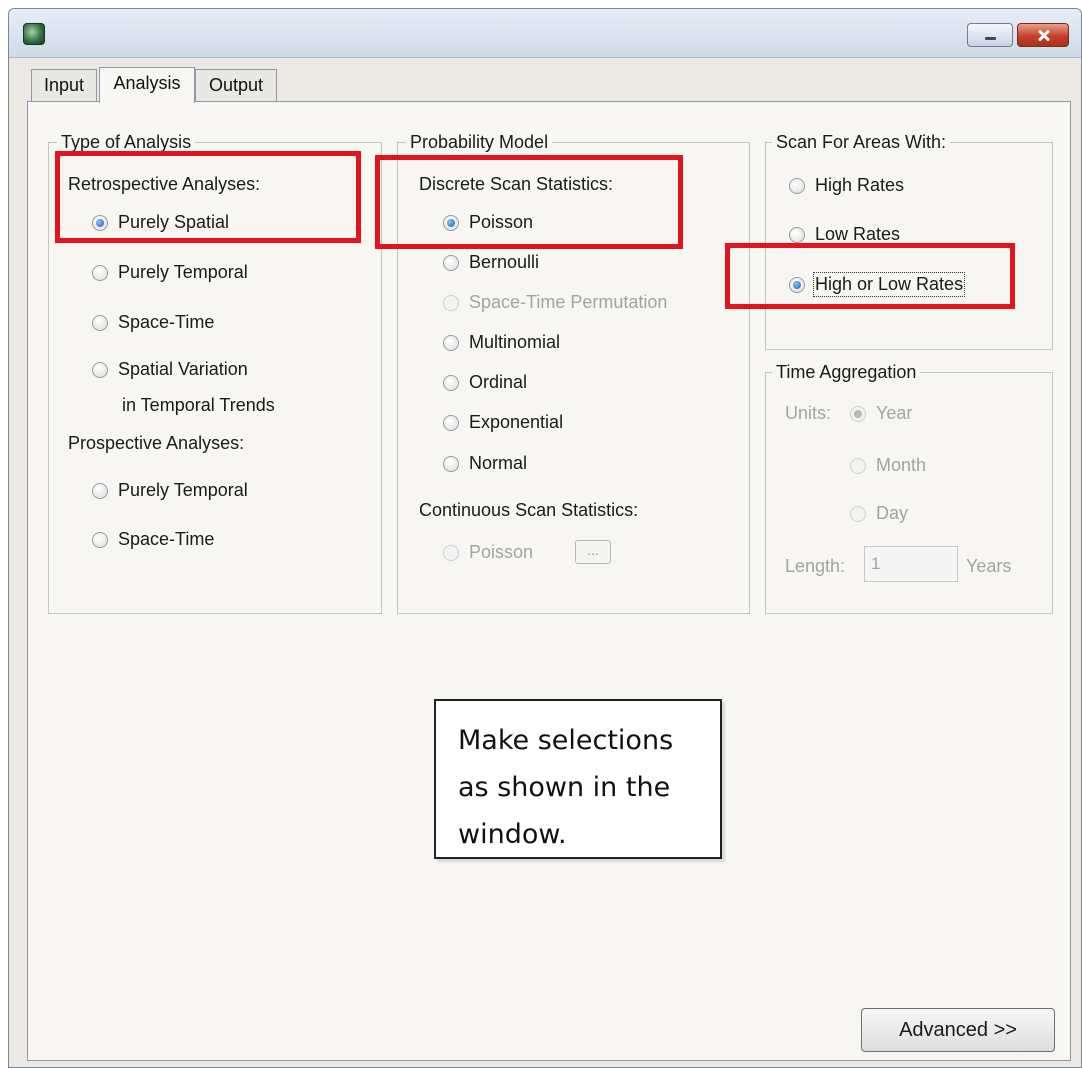 This screenshot has height=1068, width=1082. Describe the element at coordinates (545, 33) in the screenshot. I see `title-bar` at that location.